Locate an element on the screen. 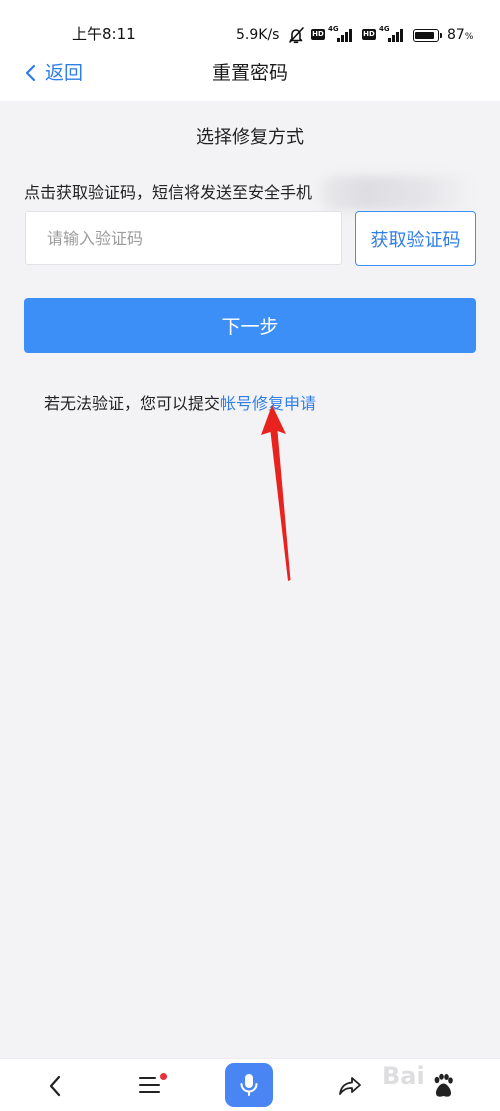 Image resolution: width=500 pixels, height=1111 pixels. battery-percent-value: 87 is located at coordinates (456, 35).